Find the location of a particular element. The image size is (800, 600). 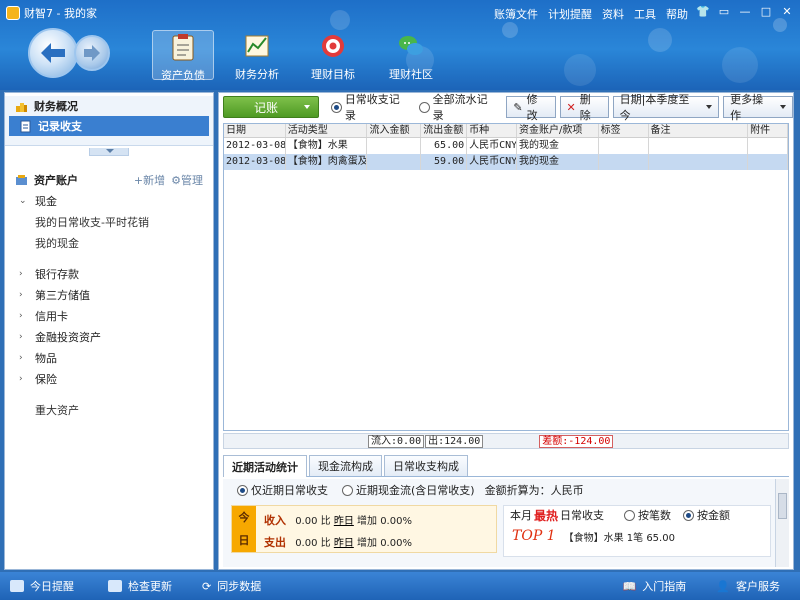

manage-accounts-button: ⚙管理 is located at coordinates (187, 180).